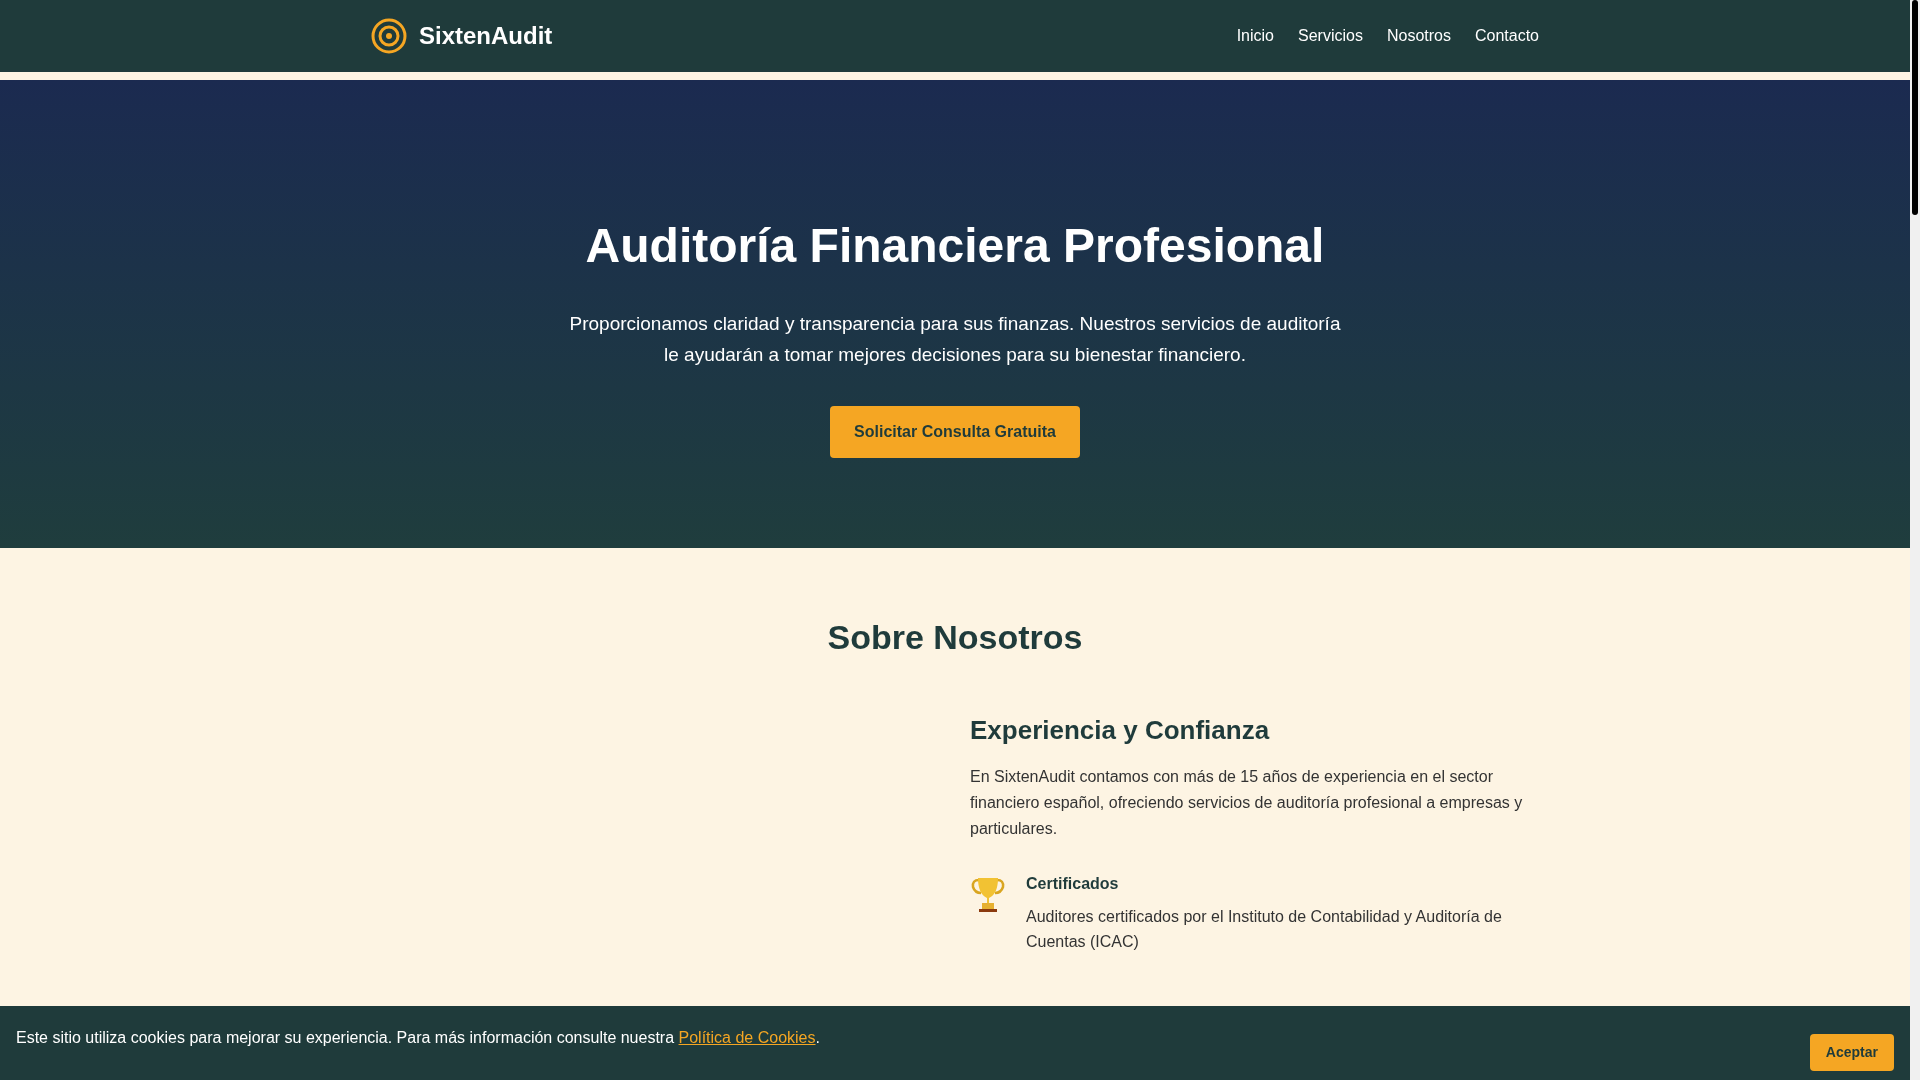 The height and width of the screenshot is (1080, 1920). What do you see at coordinates (1120, 730) in the screenshot?
I see `about-subtitle: Experiencia y Confianza` at bounding box center [1120, 730].